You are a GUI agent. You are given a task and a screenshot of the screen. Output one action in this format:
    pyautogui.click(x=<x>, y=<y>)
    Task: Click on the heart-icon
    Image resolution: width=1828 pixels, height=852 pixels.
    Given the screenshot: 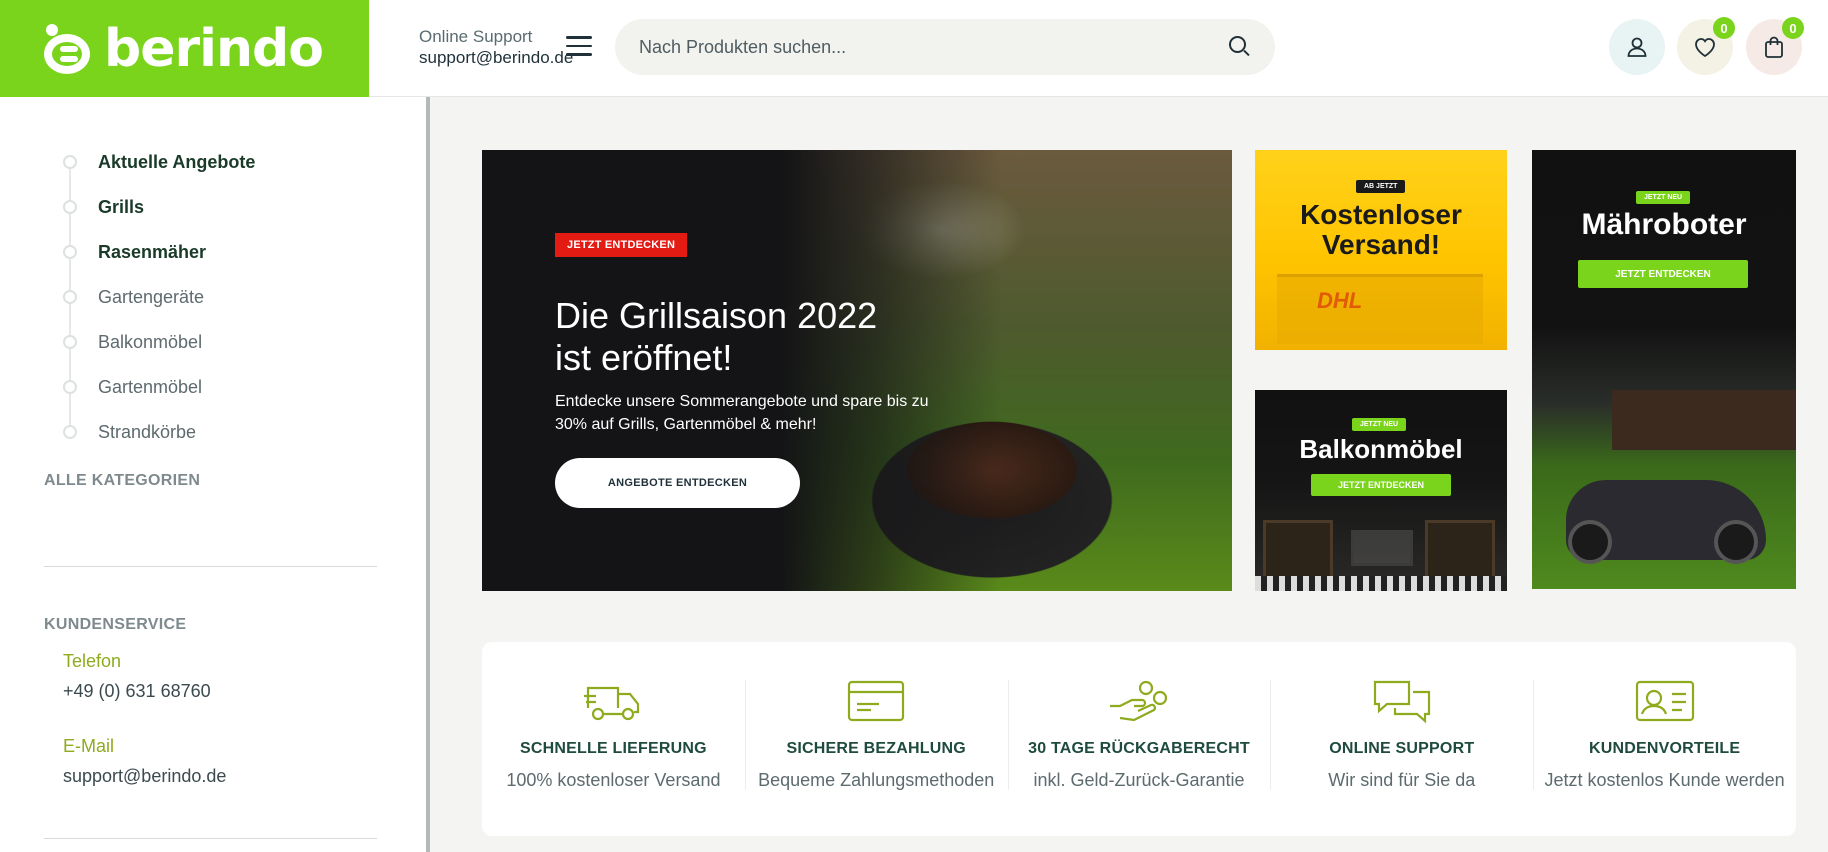 What is the action you would take?
    pyautogui.click(x=1705, y=48)
    